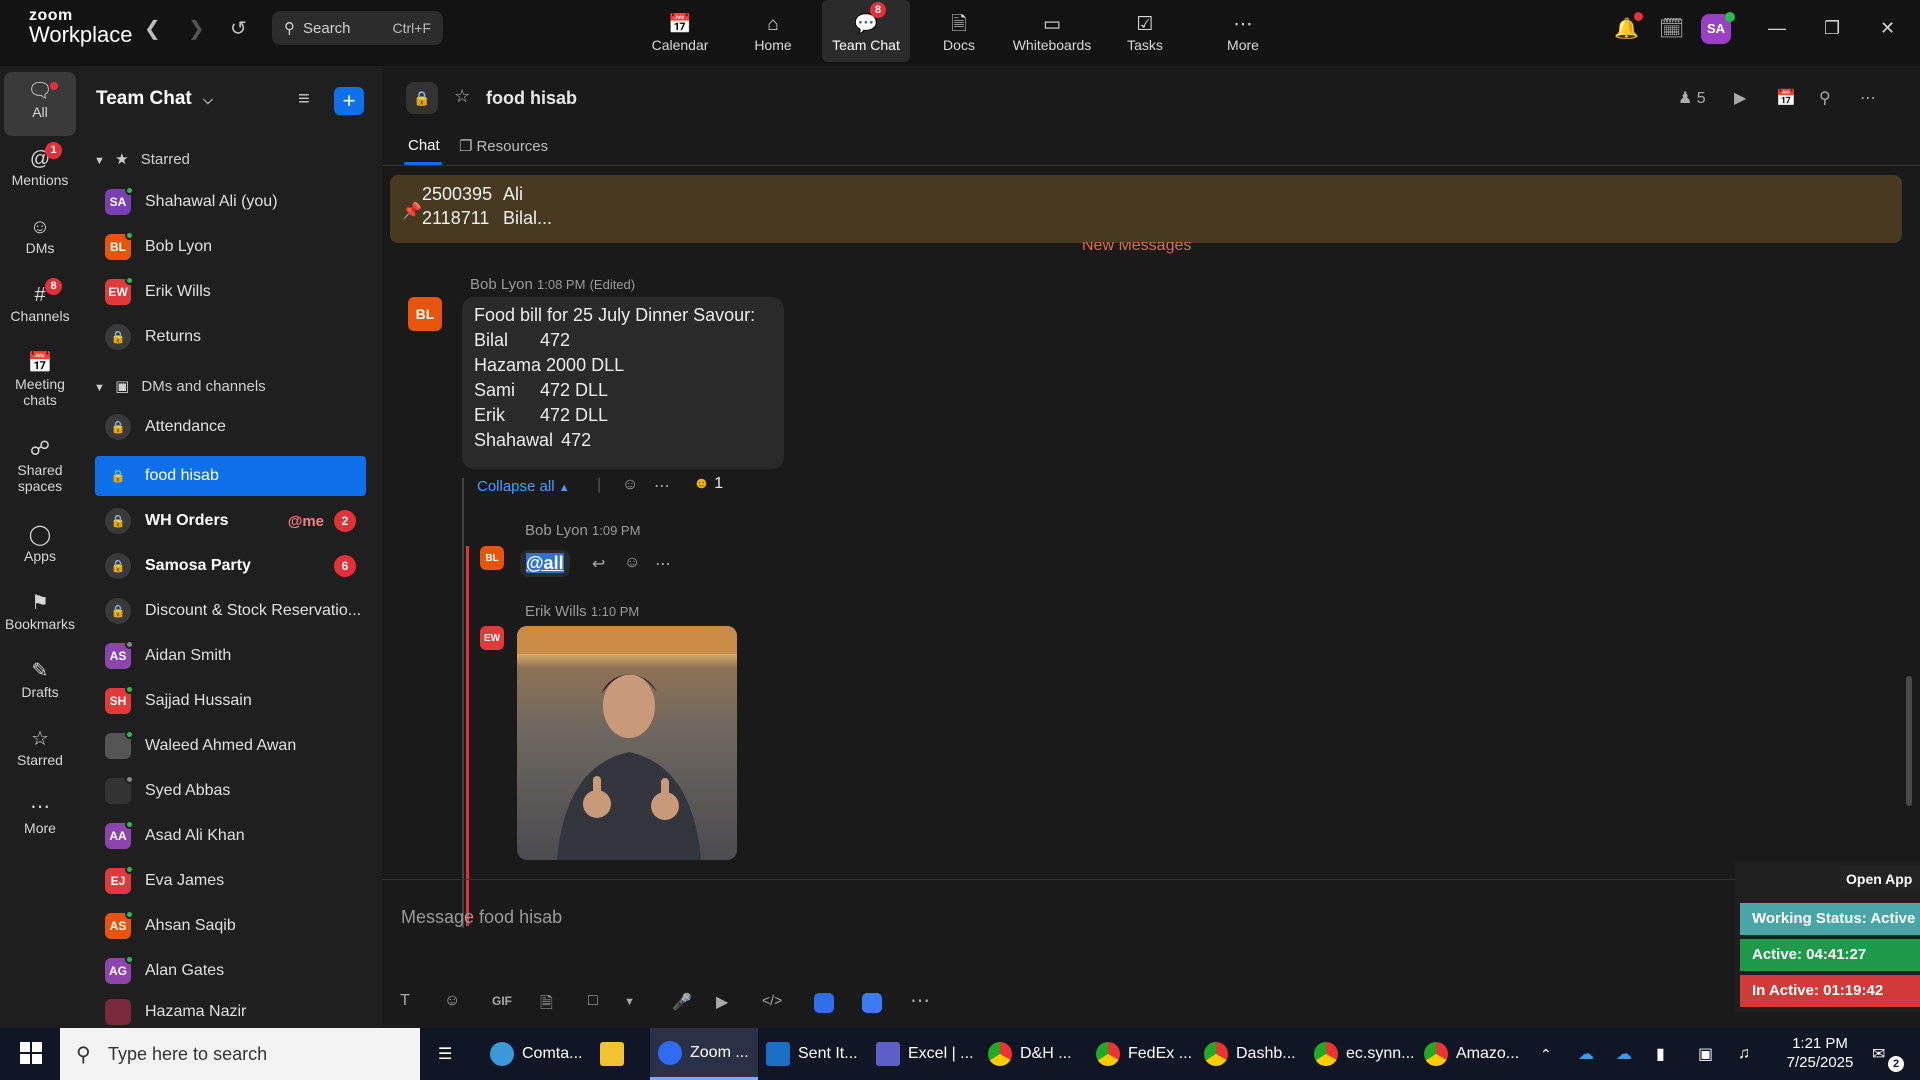 The height and width of the screenshot is (1080, 1920). I want to click on chevron-up-icon: ⌃, so click(1546, 1054).